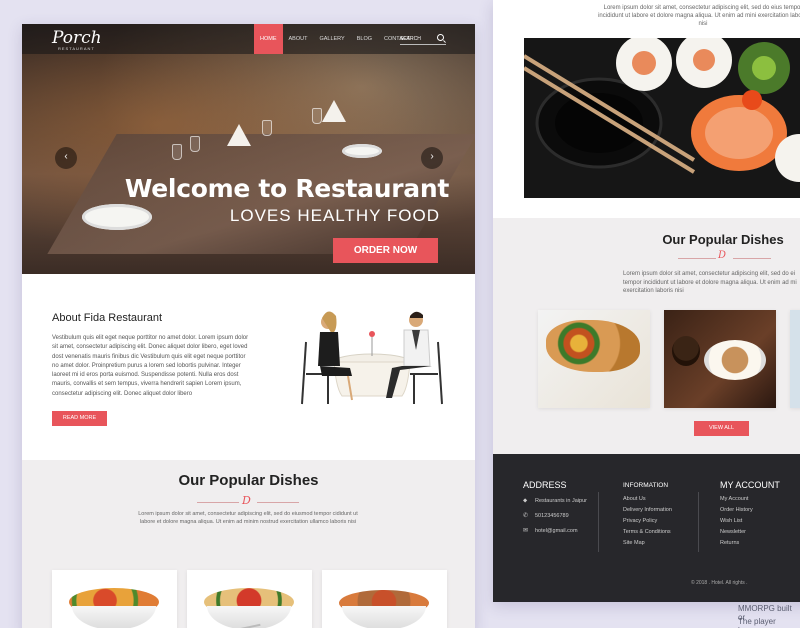 The image size is (800, 628). Describe the element at coordinates (733, 532) in the screenshot. I see `footer-link-newsletter: Newsletter` at that location.